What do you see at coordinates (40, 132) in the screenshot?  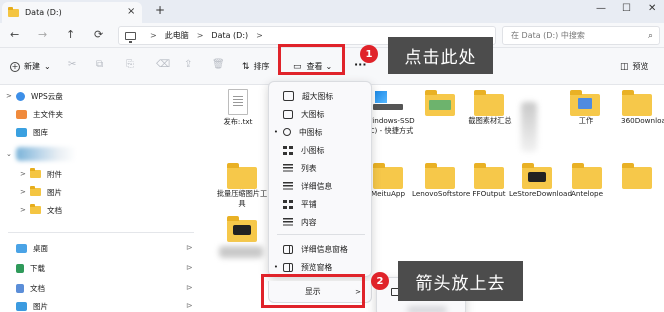 I see `sidebar-item-label: 图库` at bounding box center [40, 132].